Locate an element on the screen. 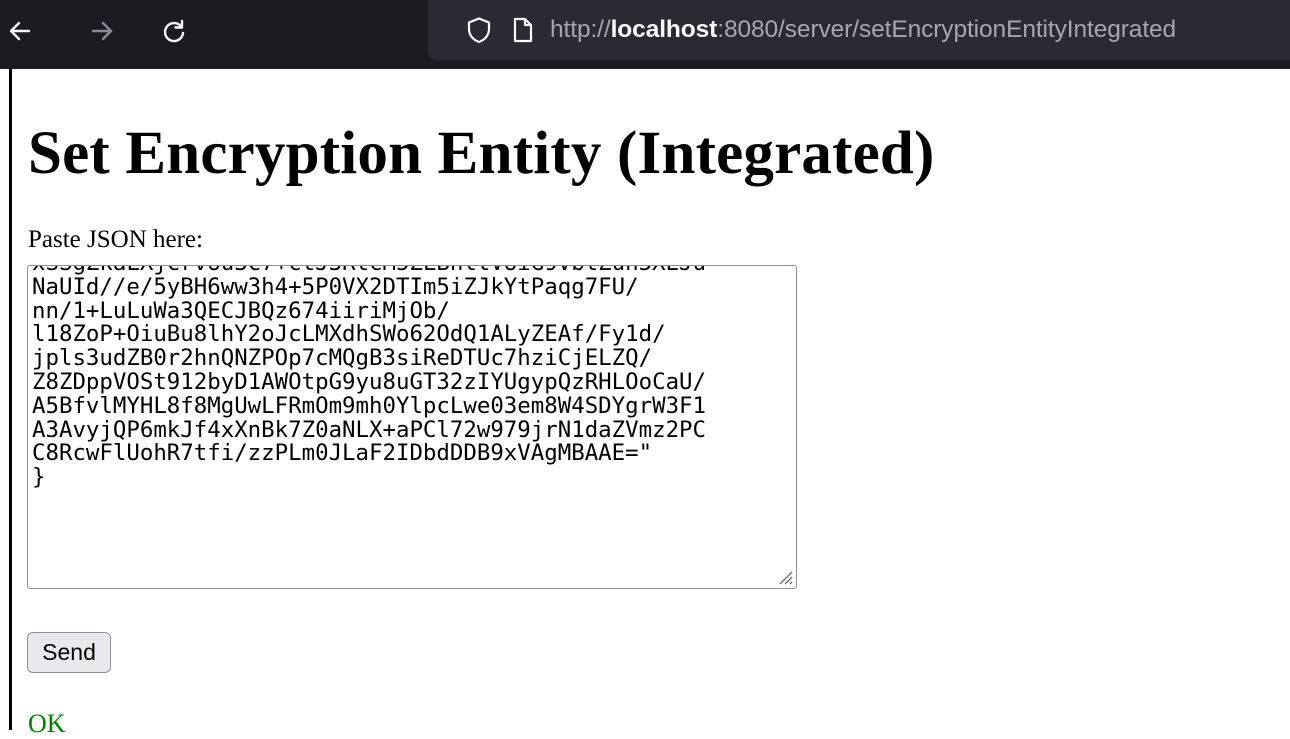 The image size is (1290, 739). page-icon is located at coordinates (523, 30).